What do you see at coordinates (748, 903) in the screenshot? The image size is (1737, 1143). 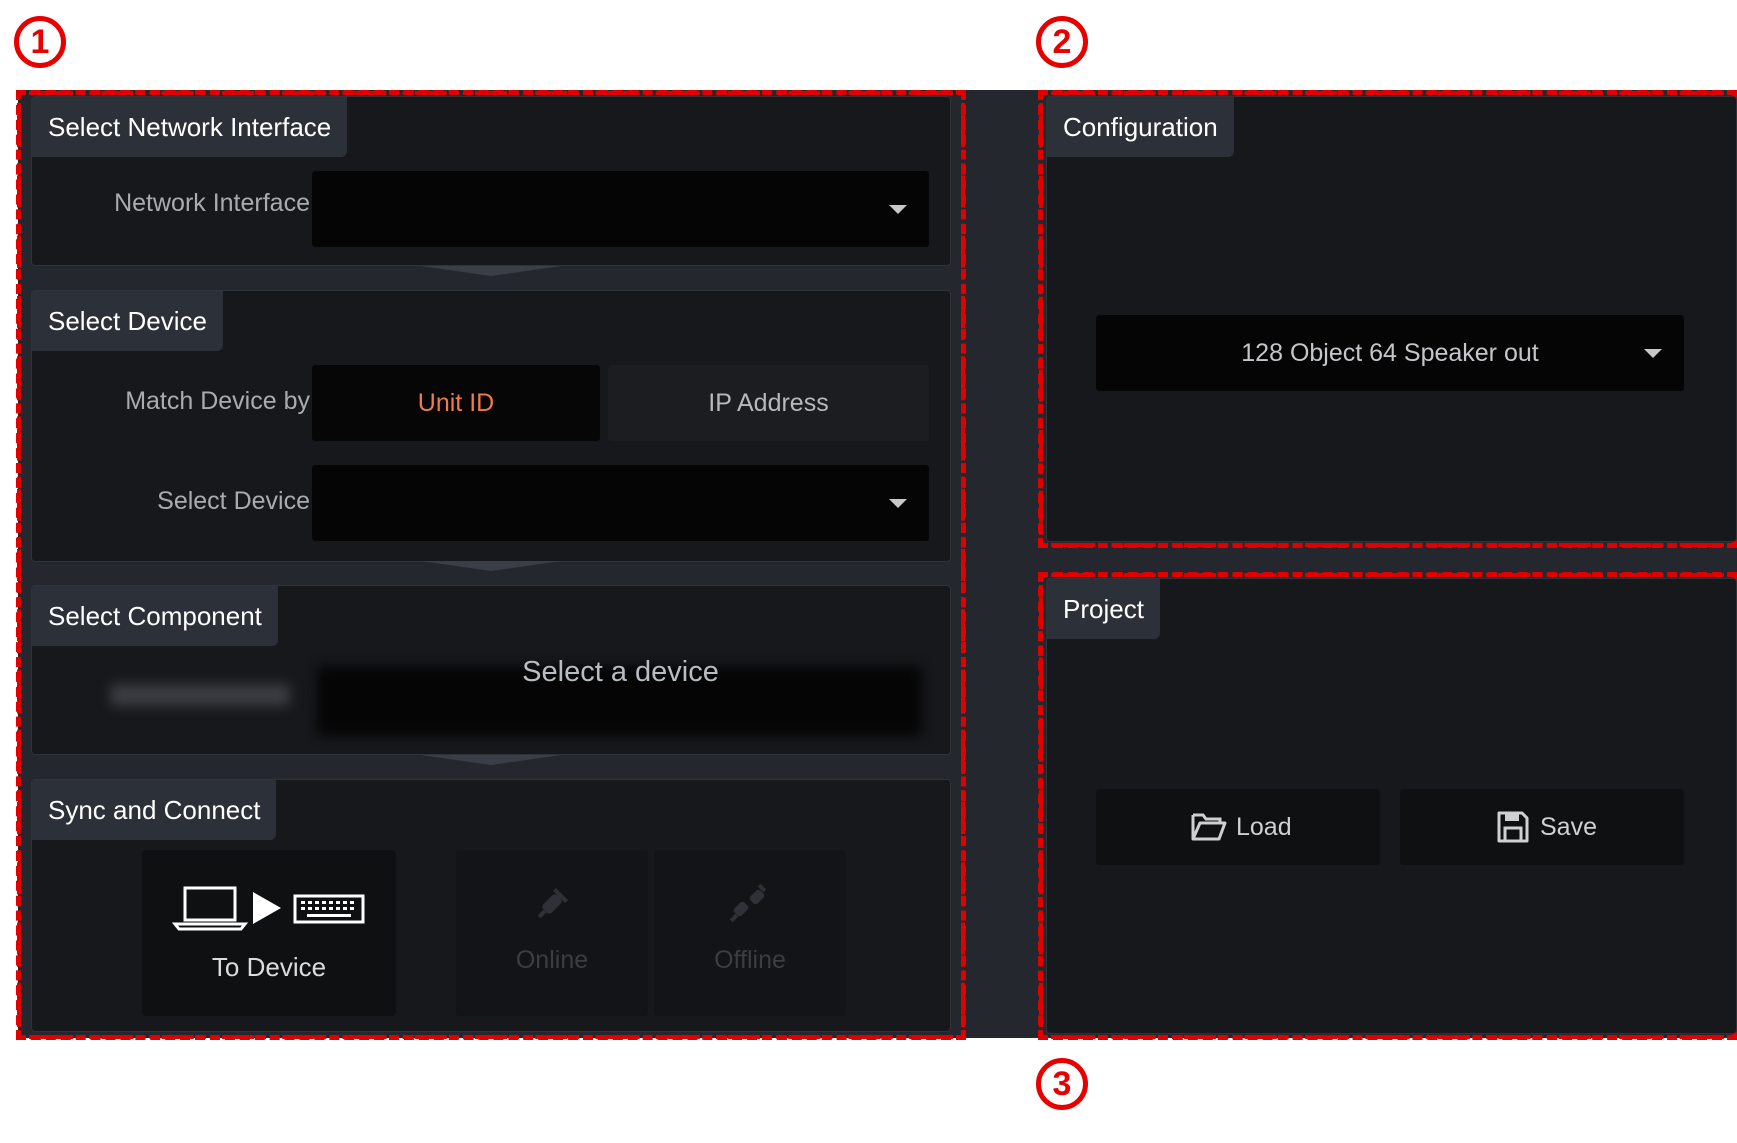 I see `plug-disconnect-icon` at bounding box center [748, 903].